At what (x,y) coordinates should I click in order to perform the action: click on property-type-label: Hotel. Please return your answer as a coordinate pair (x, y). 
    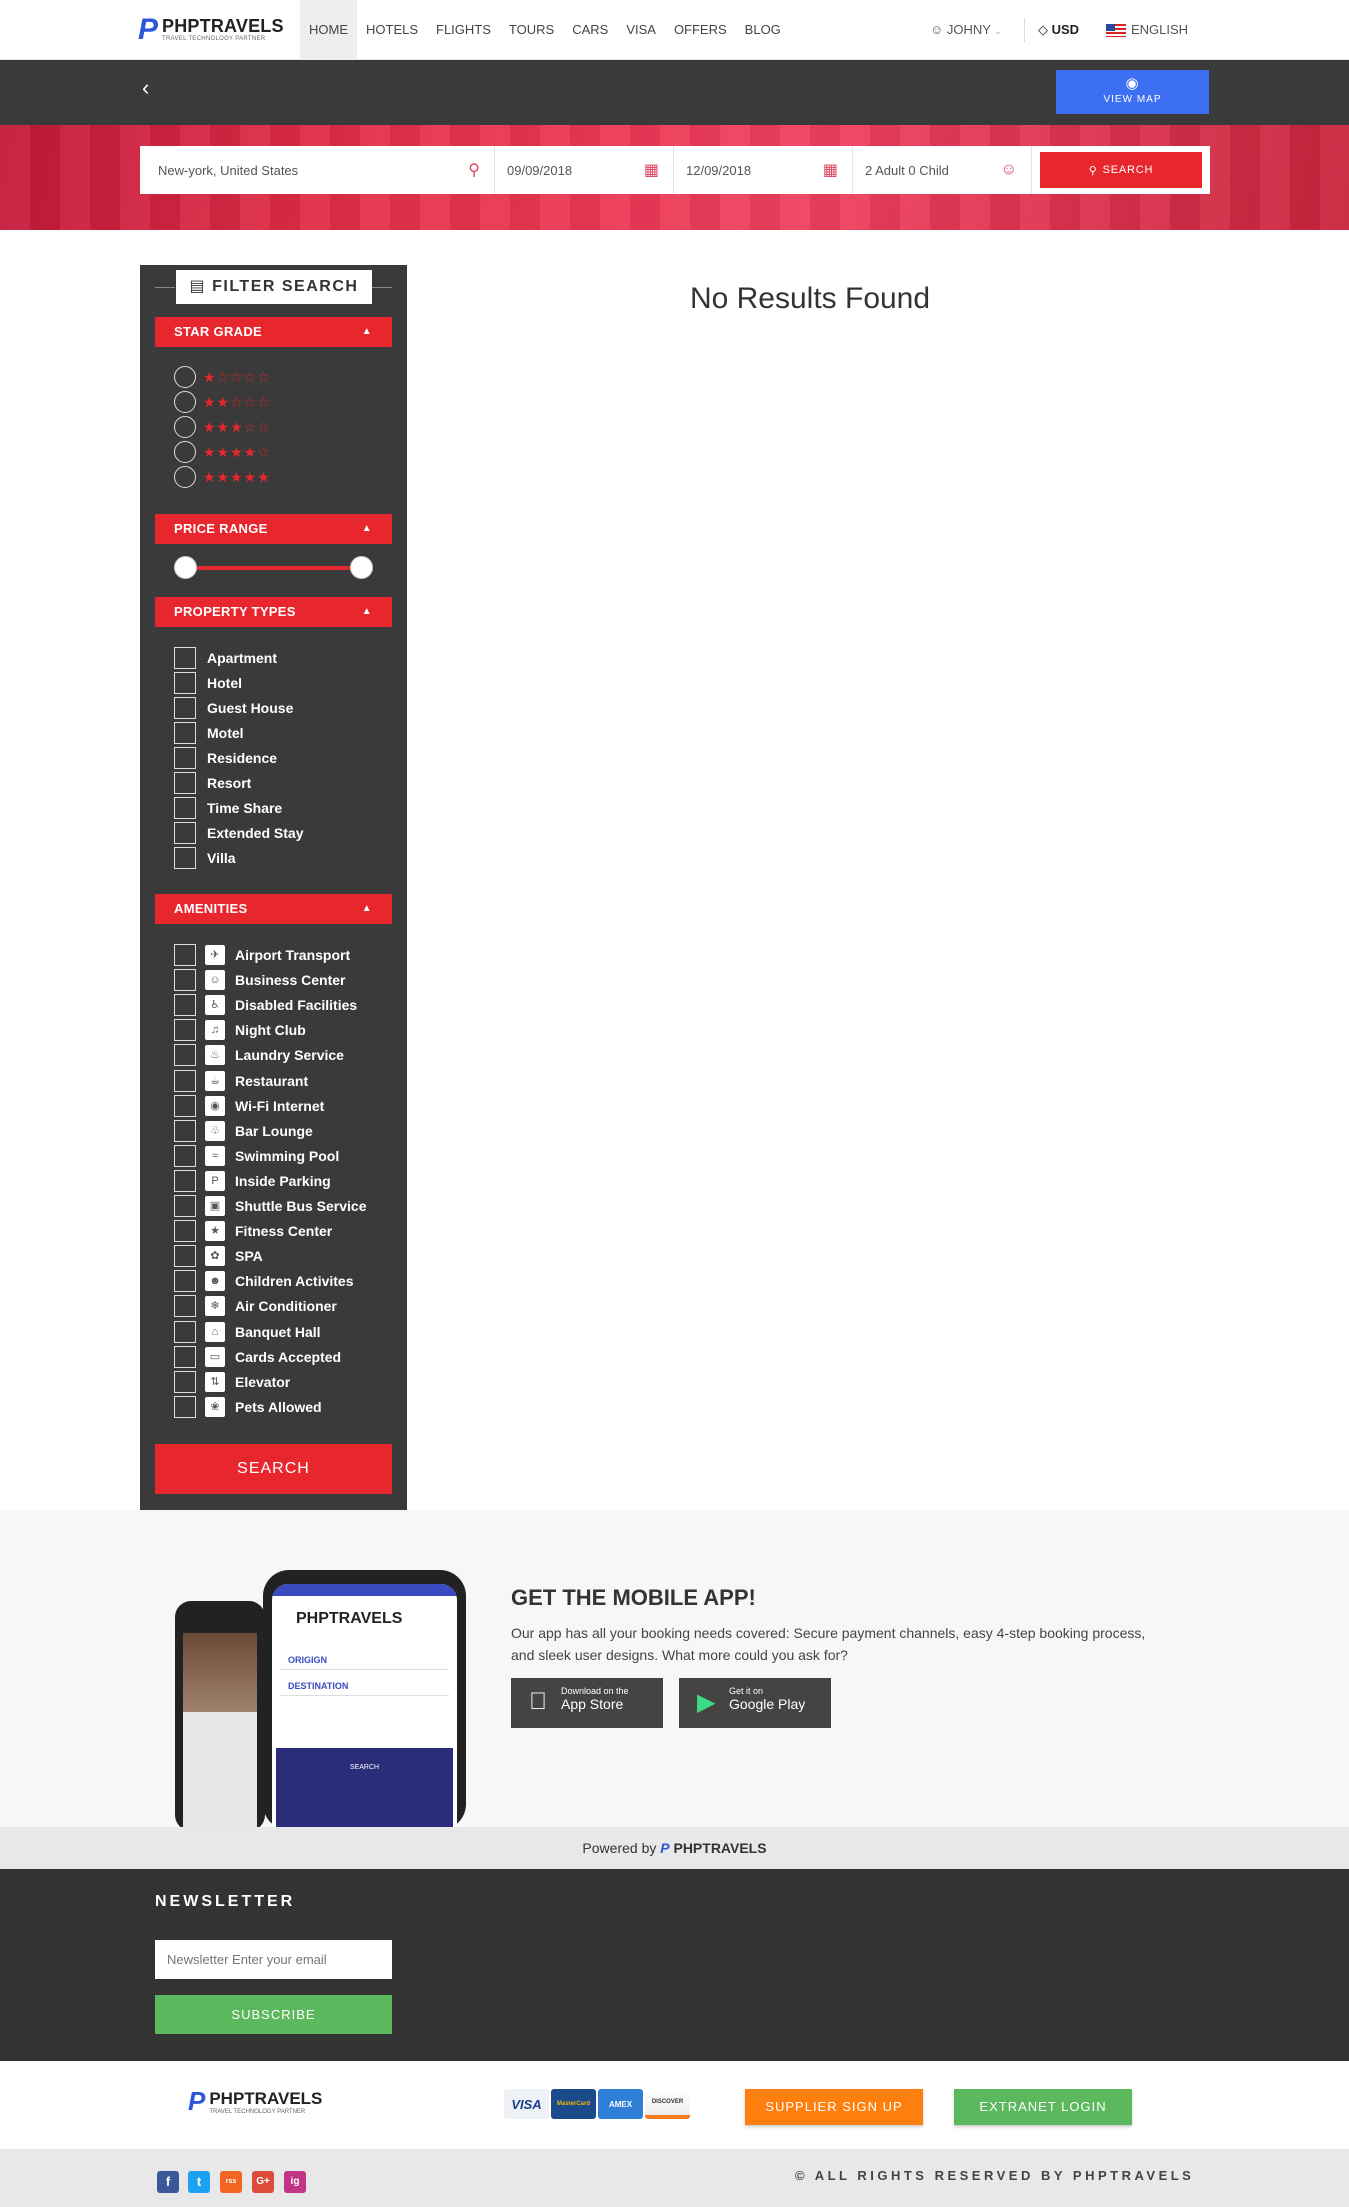
    Looking at the image, I should click on (224, 683).